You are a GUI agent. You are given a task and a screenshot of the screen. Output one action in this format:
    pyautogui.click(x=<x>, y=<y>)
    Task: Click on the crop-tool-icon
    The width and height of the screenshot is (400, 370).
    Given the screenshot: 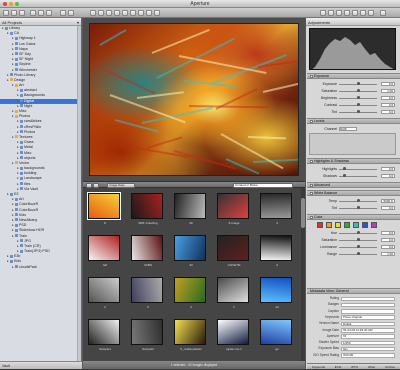 What is the action you would take?
    pyautogui.click(x=117, y=13)
    